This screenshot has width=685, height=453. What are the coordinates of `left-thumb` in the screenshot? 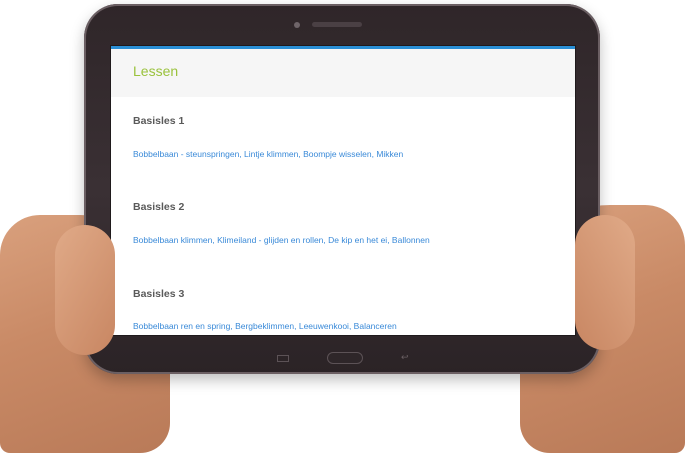 It's located at (85, 290).